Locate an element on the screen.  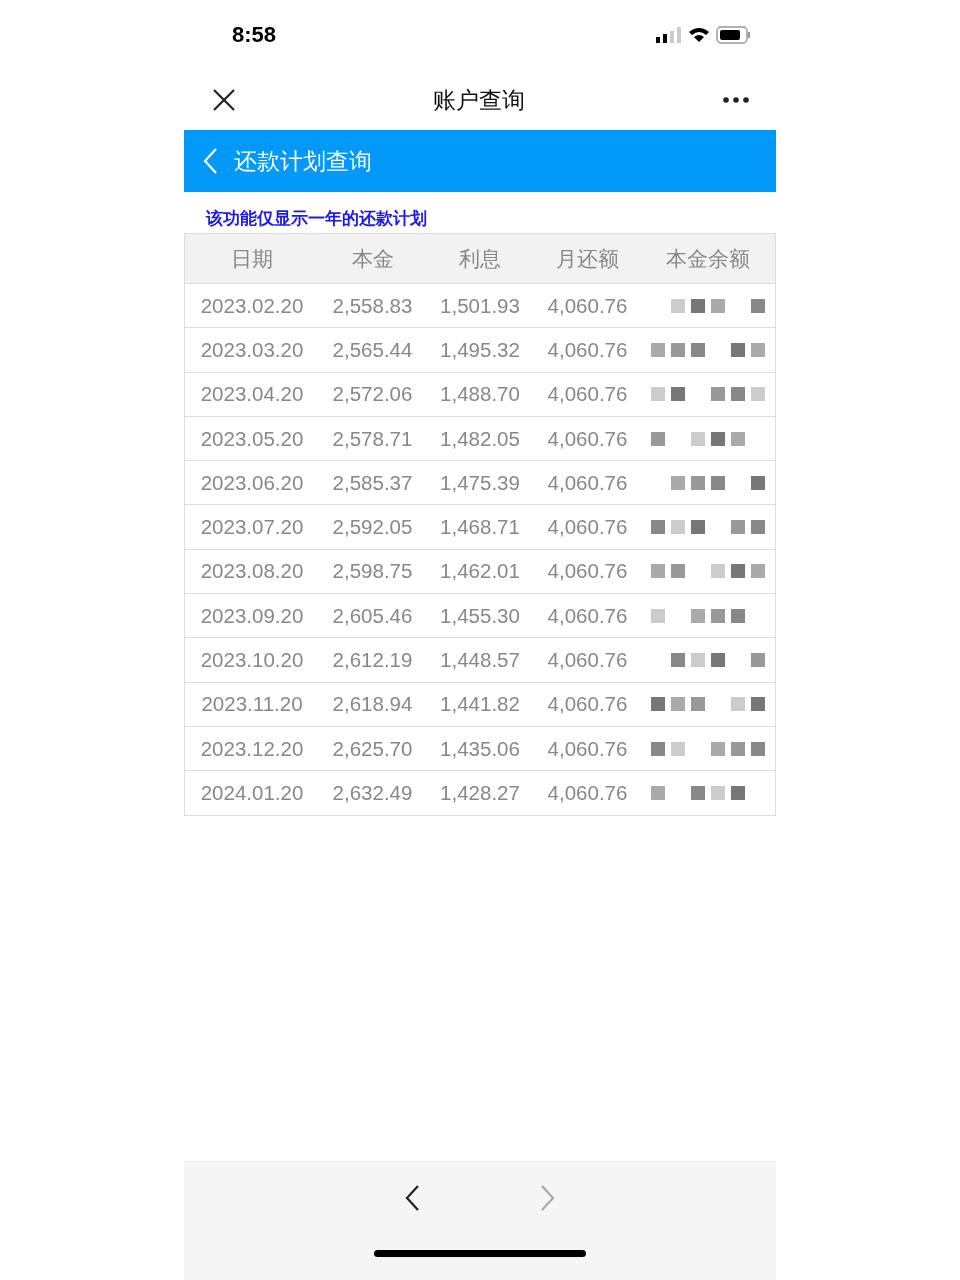
table-cell-text: 2,605.46 is located at coordinates (372, 615).